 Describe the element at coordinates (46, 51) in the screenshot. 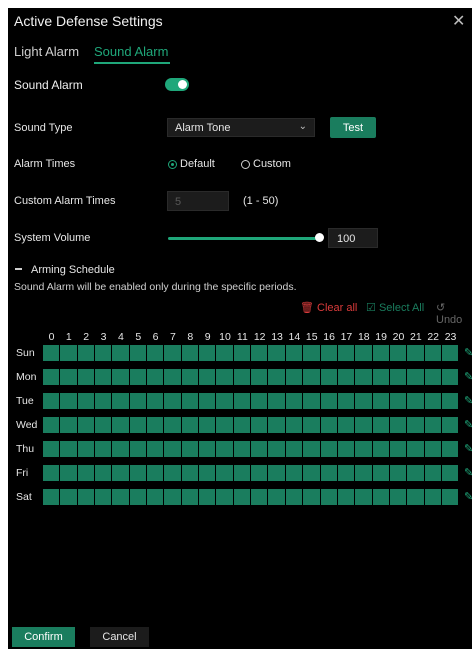

I see `tab-light-alarm: Light Alarm` at that location.